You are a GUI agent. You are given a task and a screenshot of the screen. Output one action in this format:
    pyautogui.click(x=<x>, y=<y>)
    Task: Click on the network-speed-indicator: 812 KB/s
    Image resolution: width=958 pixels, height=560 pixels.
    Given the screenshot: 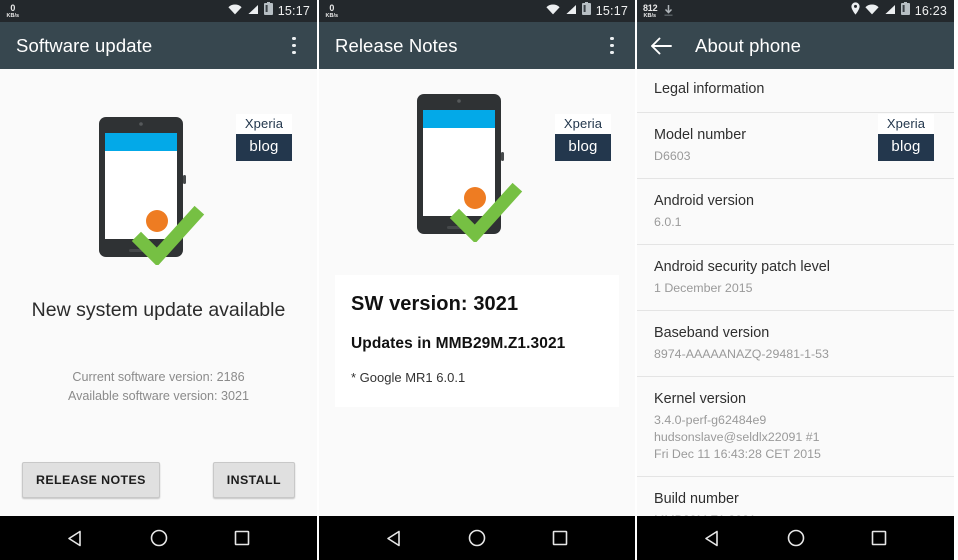 What is the action you would take?
    pyautogui.click(x=650, y=10)
    